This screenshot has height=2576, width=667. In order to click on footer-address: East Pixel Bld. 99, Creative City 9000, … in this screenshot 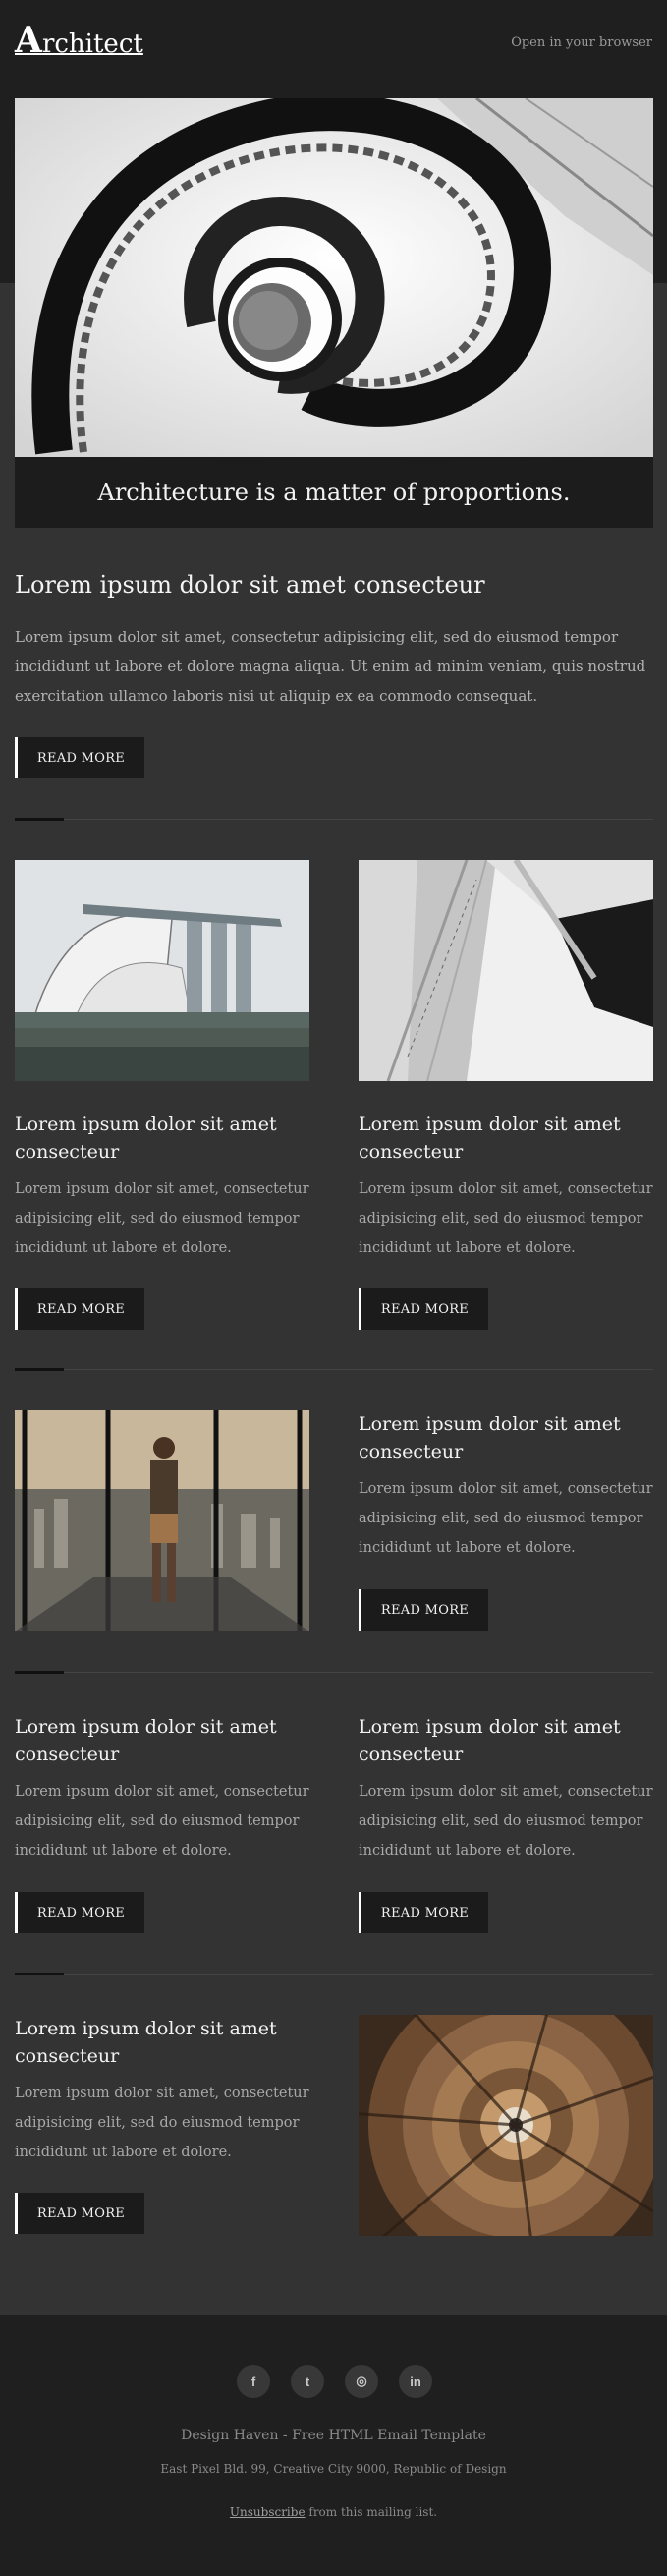, I will do `click(333, 2469)`.